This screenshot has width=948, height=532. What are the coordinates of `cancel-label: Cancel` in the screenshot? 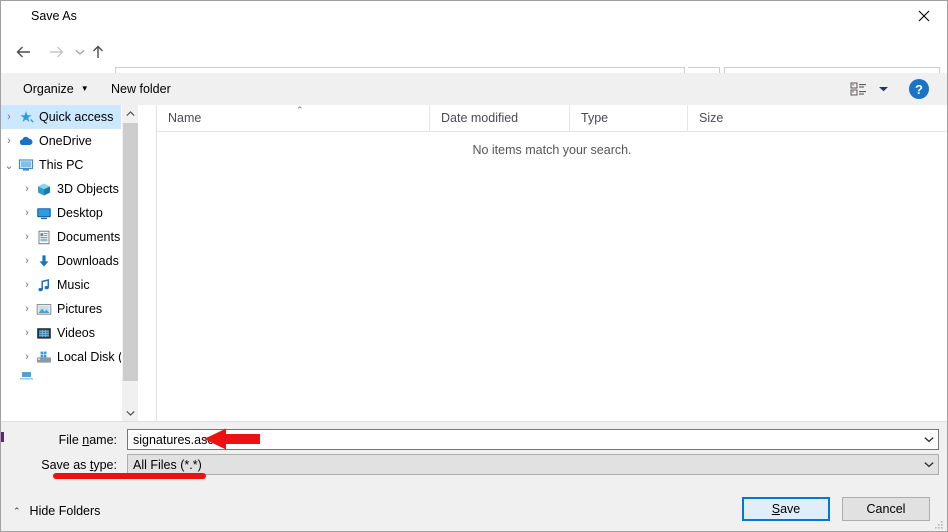 It's located at (886, 509).